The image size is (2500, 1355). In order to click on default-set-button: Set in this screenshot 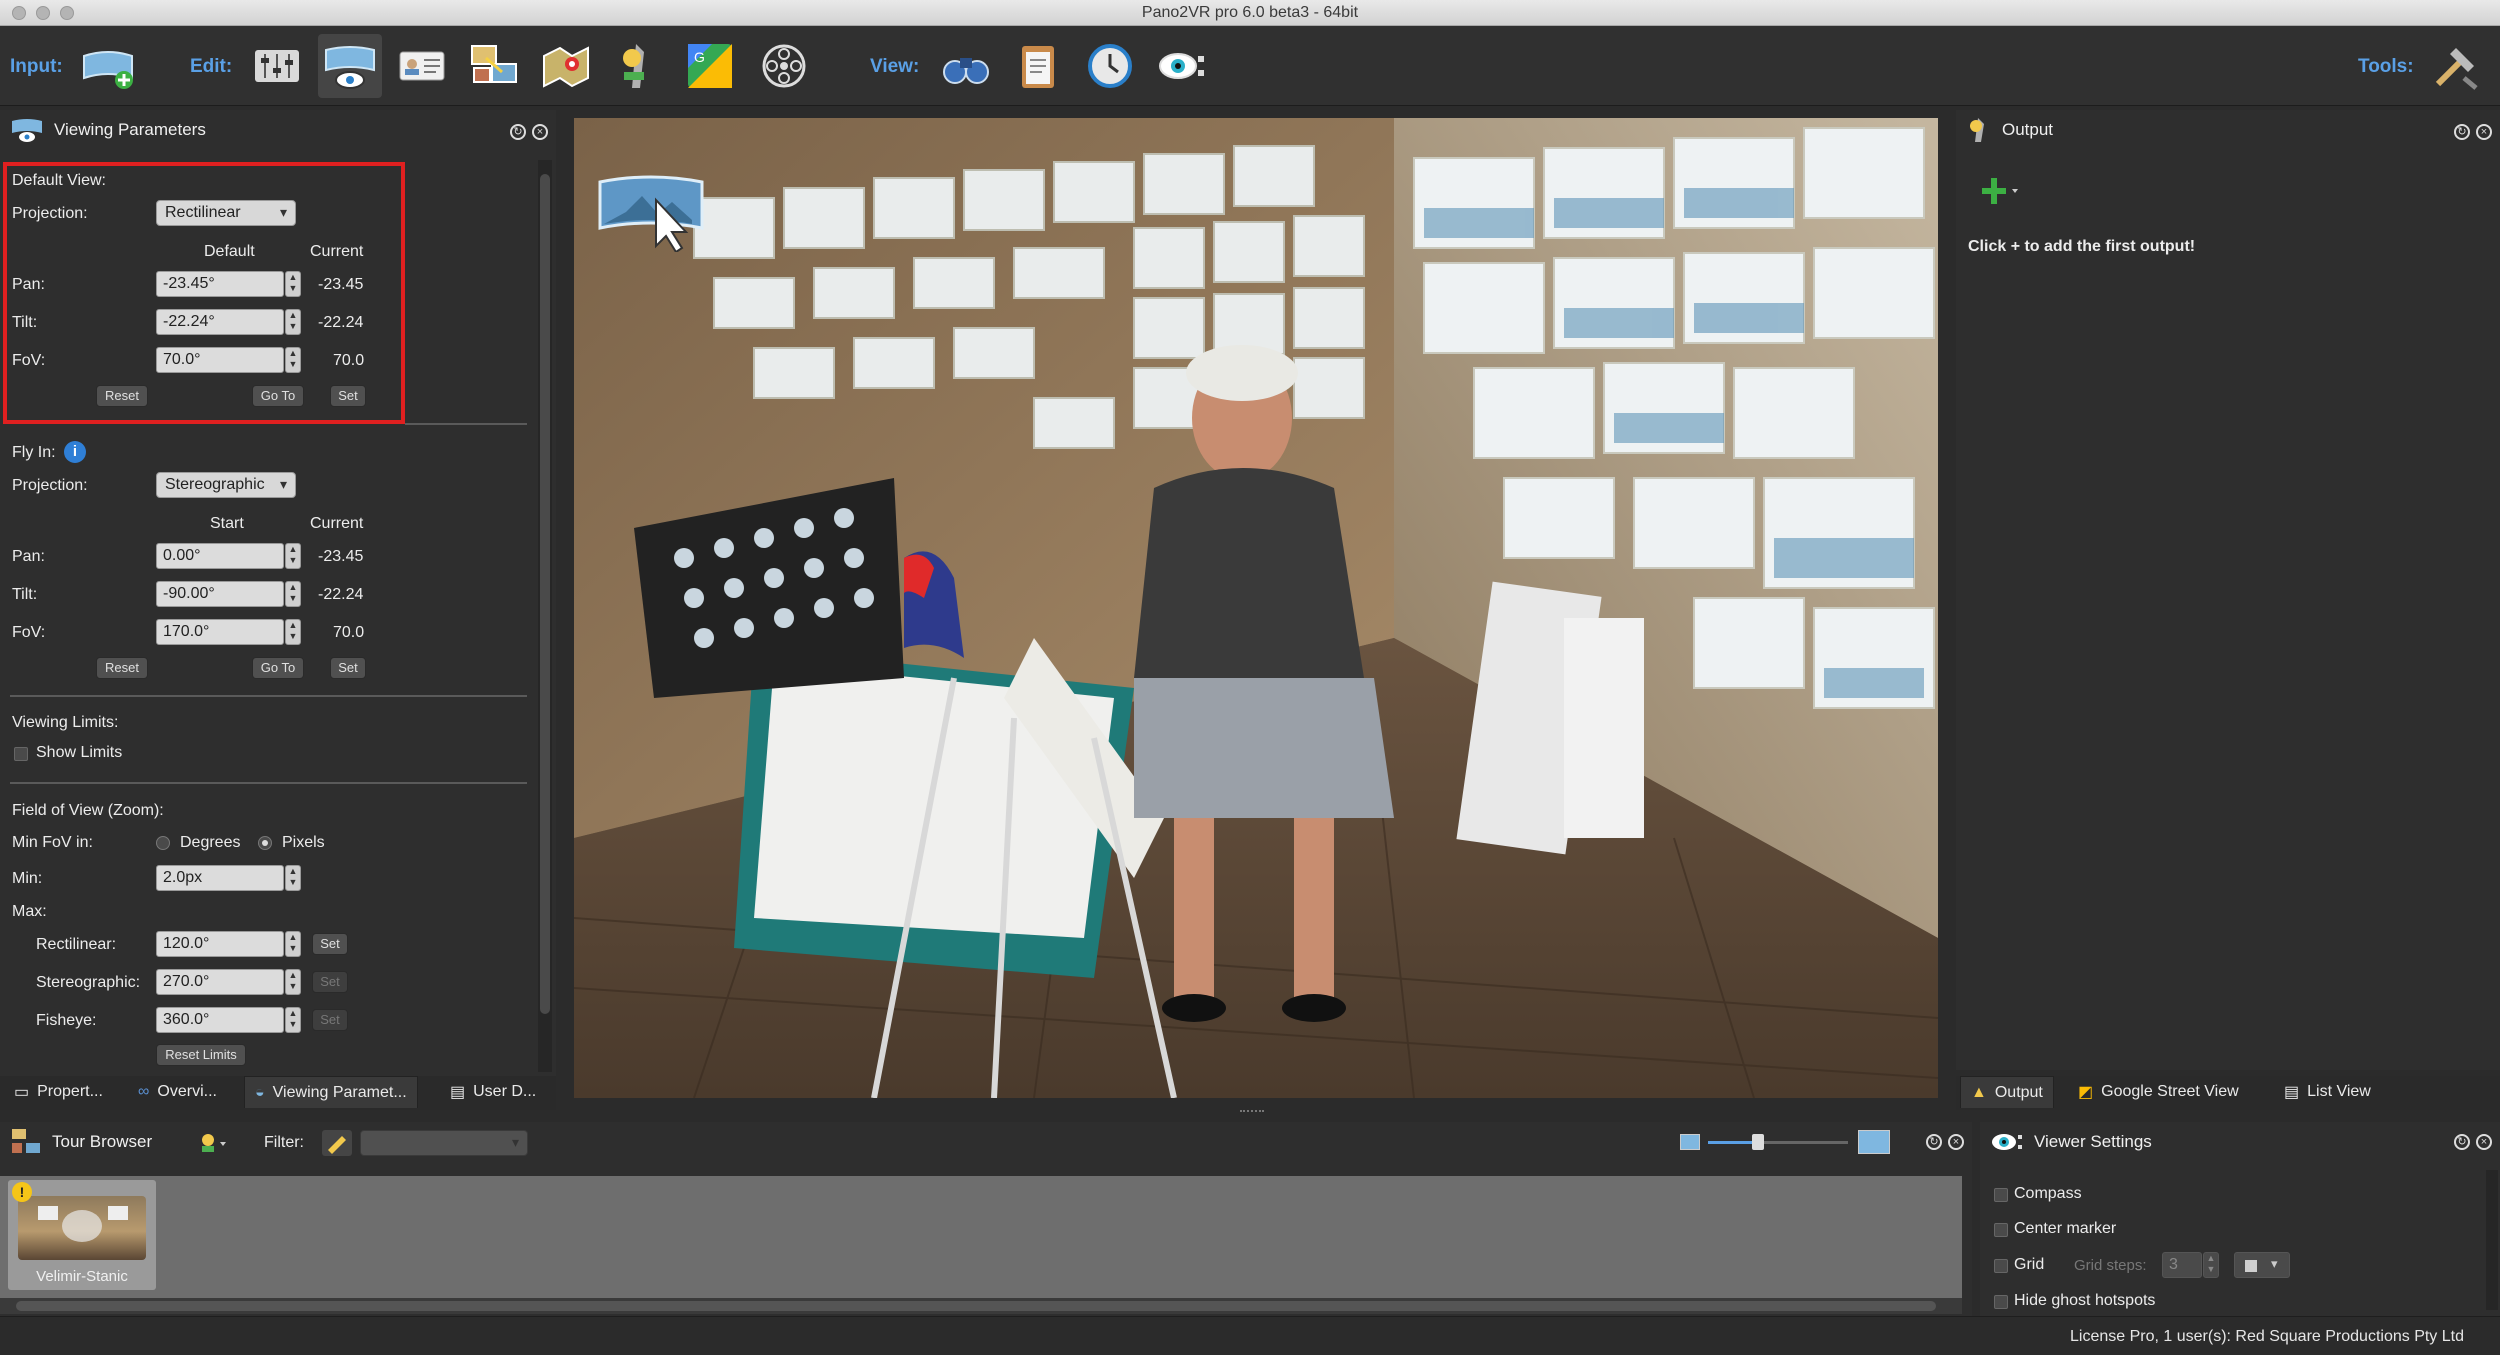, I will do `click(348, 396)`.